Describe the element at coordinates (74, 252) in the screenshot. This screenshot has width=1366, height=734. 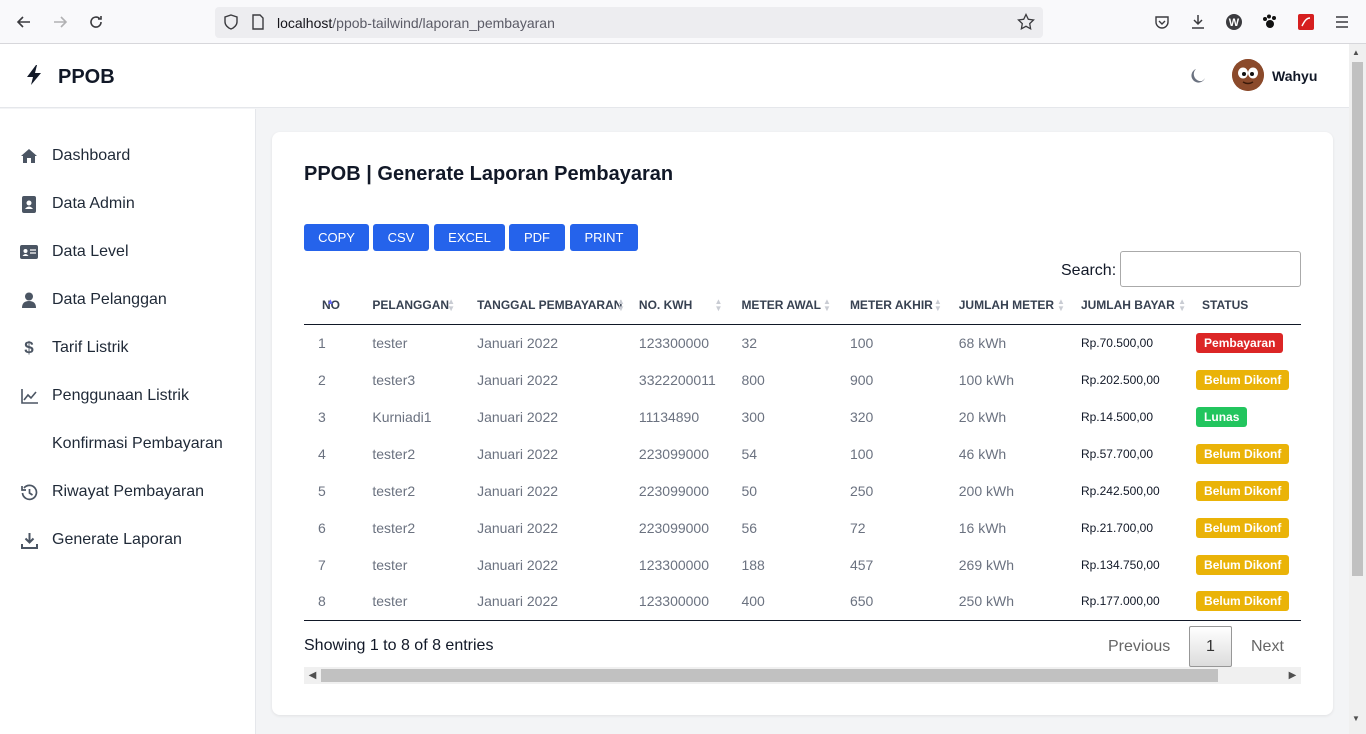
I see `sidebar-item-data-level: Data Level` at that location.